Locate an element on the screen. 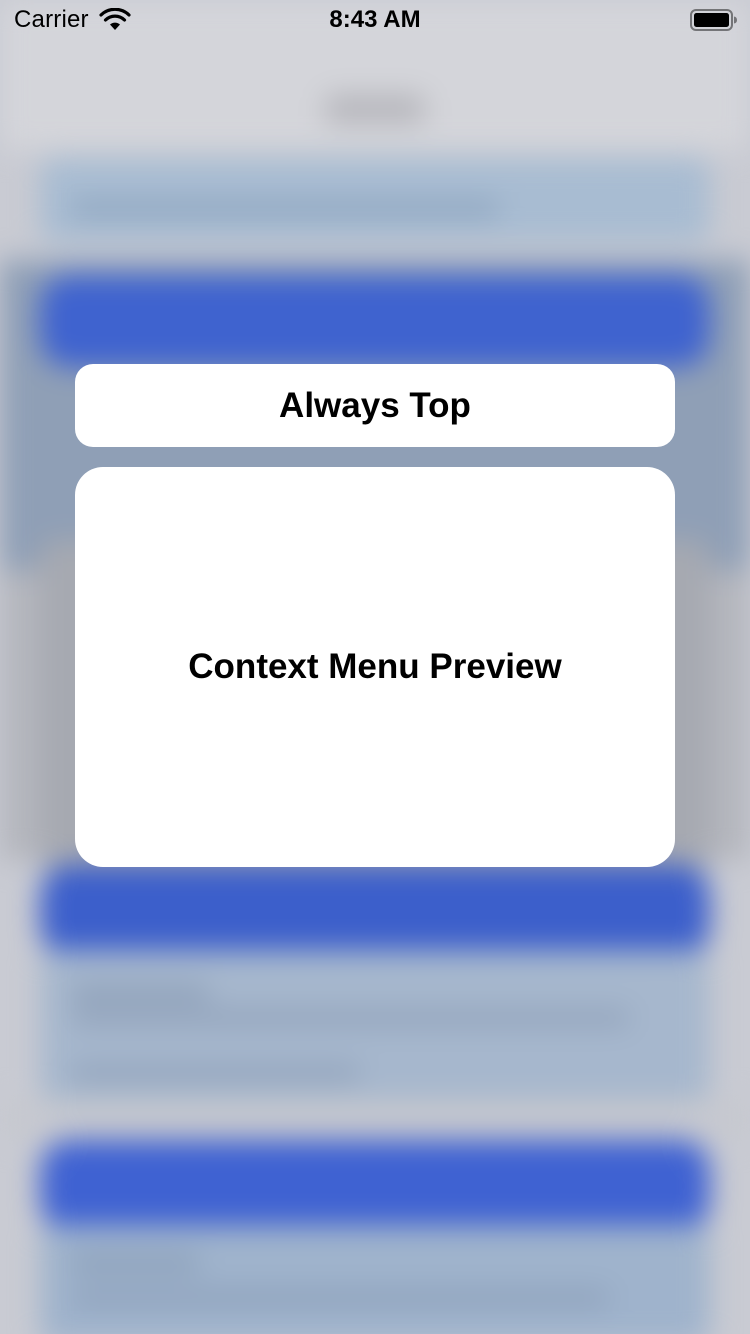 The height and width of the screenshot is (1334, 750). background-nav-title is located at coordinates (375, 109).